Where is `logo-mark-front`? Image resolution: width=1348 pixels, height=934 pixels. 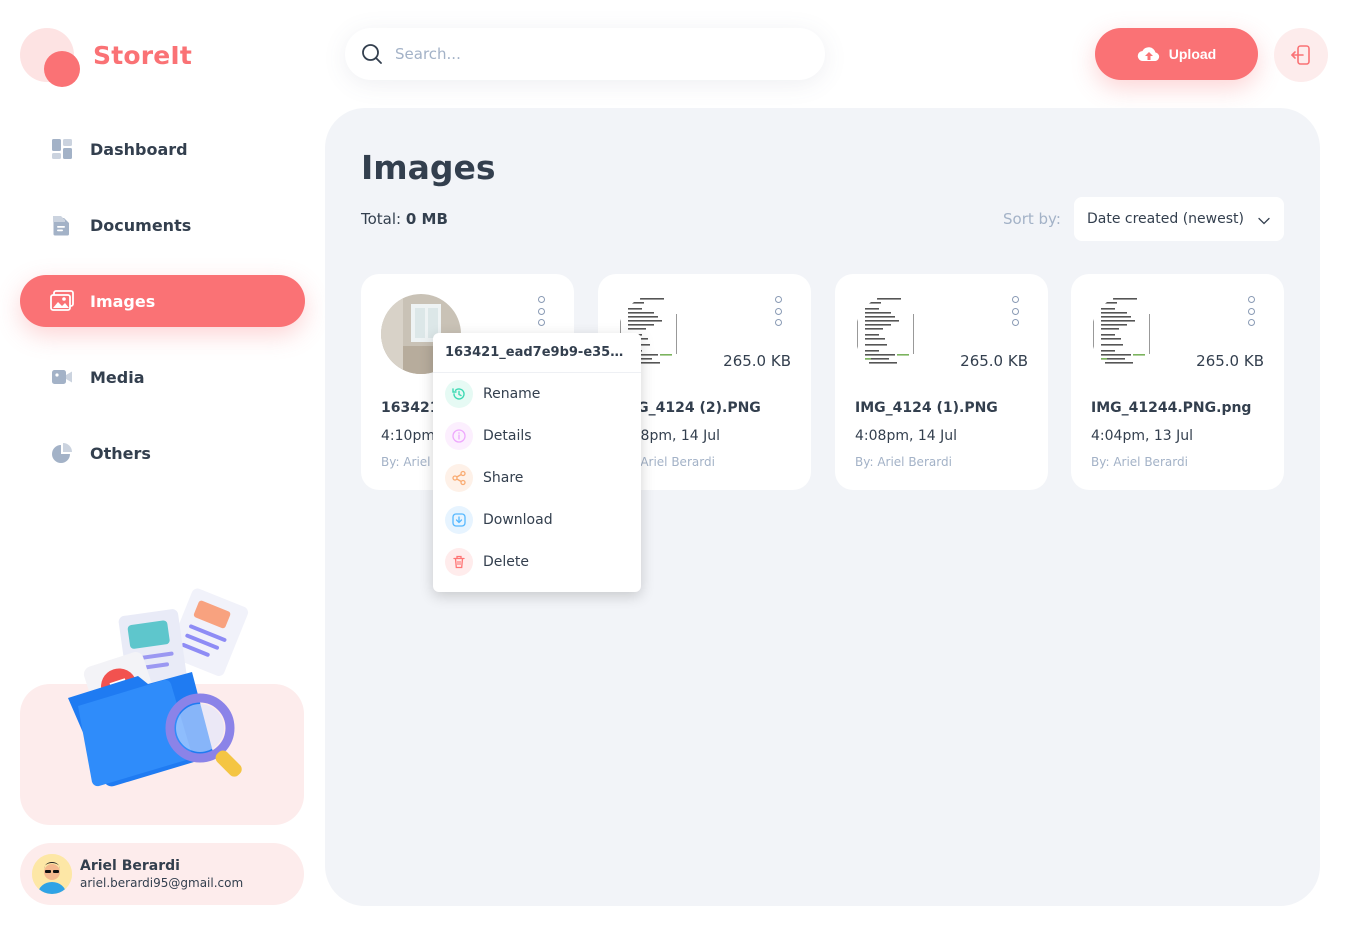 logo-mark-front is located at coordinates (62, 69).